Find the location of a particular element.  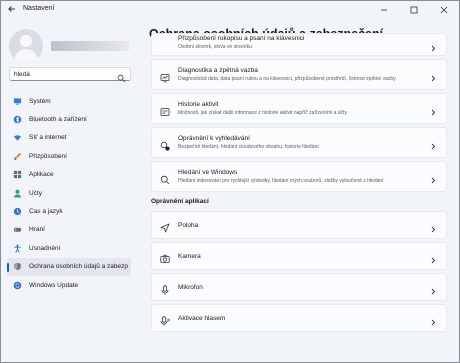

card-title: Mikrofon is located at coordinates (190, 287).